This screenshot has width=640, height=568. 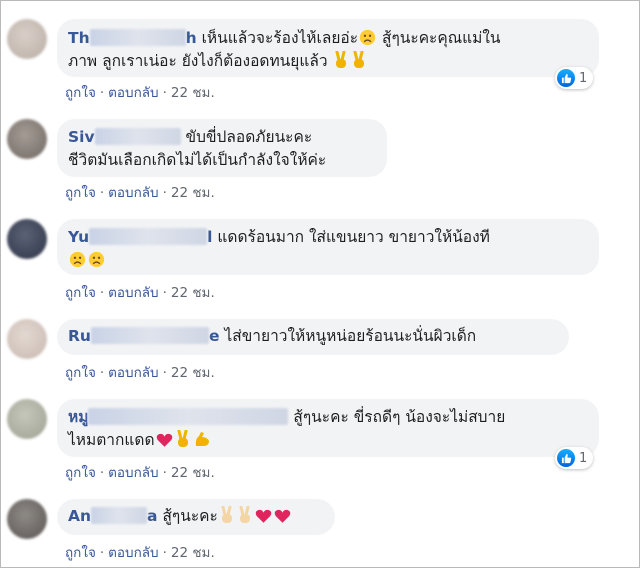 I want to click on comment-bubble: Yu l แดดร้อนมาก ใส่แขนยาว ขายาวให้น้องที, so click(x=328, y=247).